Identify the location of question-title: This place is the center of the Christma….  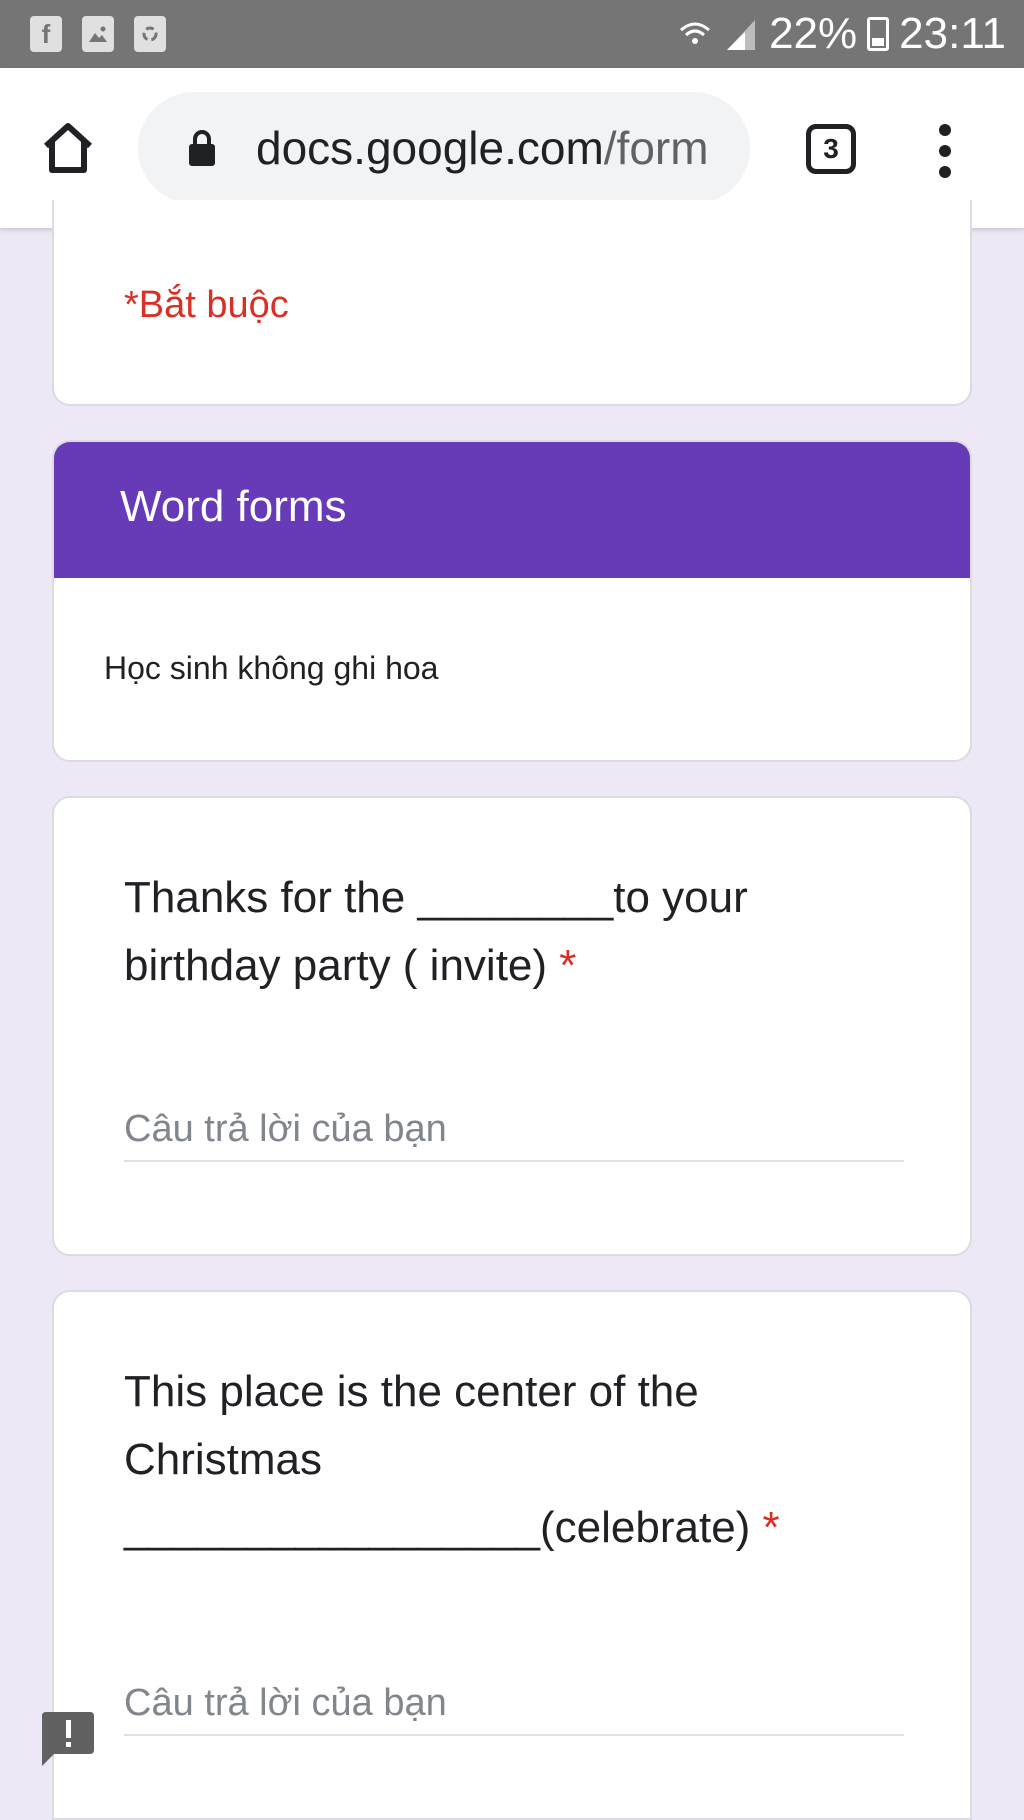
(484, 1460).